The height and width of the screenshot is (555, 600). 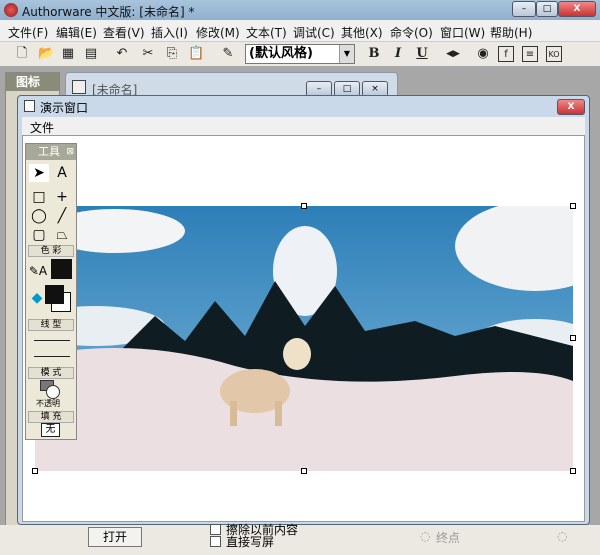 I want to click on toolbox-title-text: 工具, so click(x=49, y=151).